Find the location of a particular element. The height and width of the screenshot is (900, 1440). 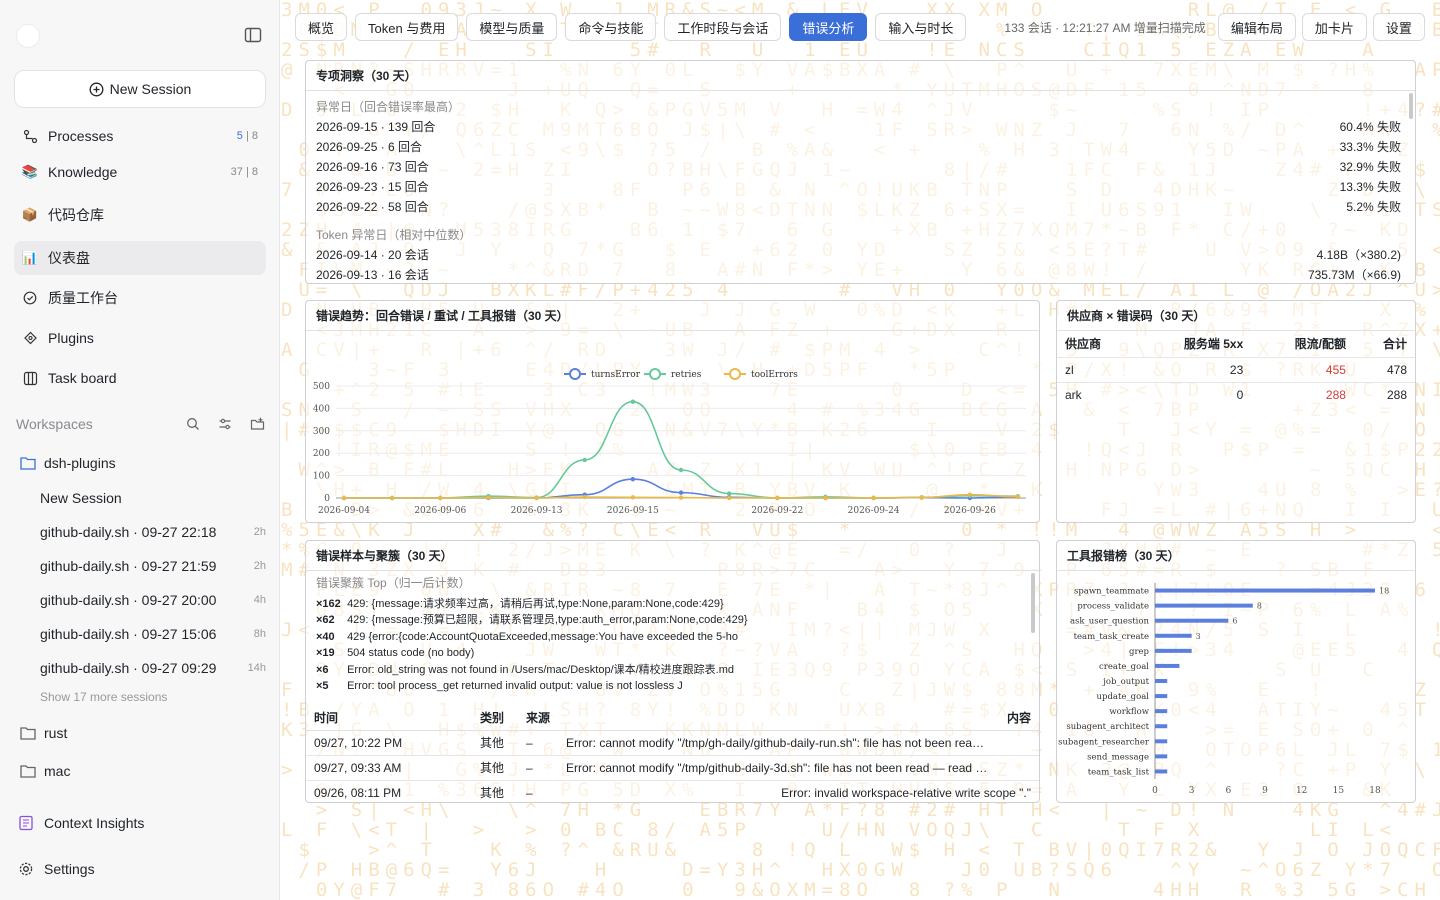

sidebar-item-dashboard: 📊 仪表盘 is located at coordinates (140, 258).